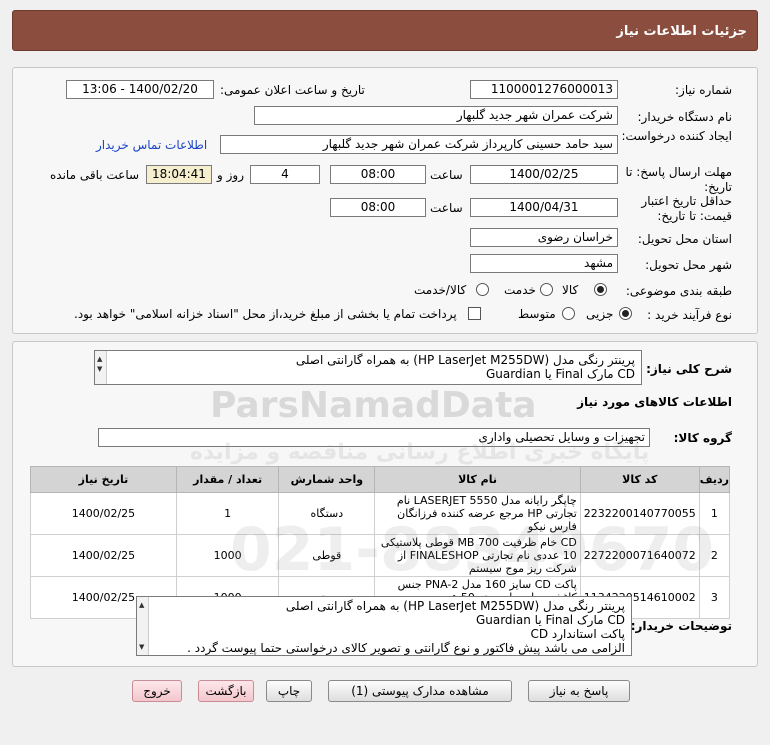  Describe the element at coordinates (327, 479) in the screenshot. I see `col-header-unit: واحد شمارش` at that location.